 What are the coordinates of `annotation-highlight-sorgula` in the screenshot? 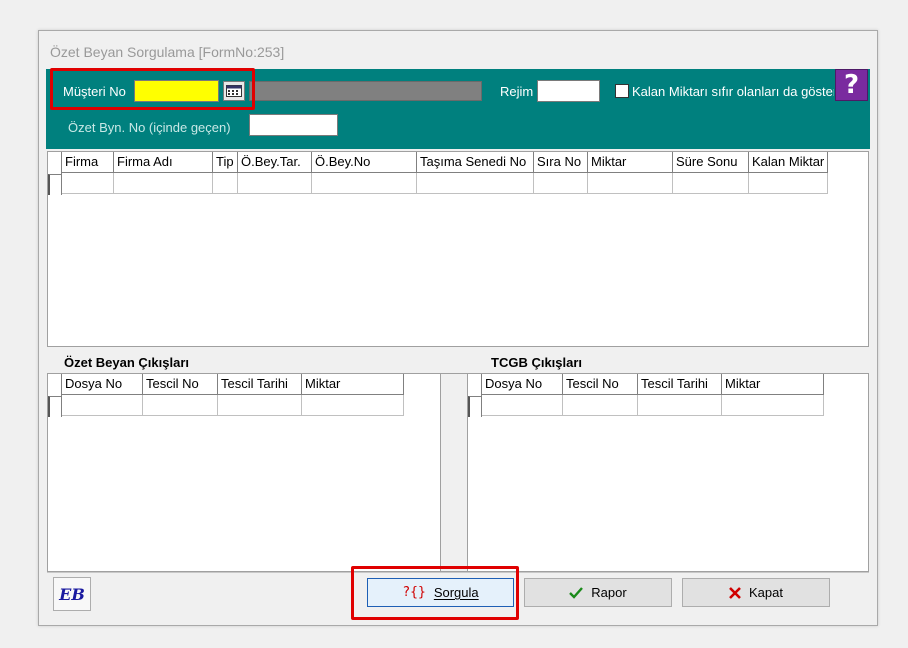 It's located at (435, 593).